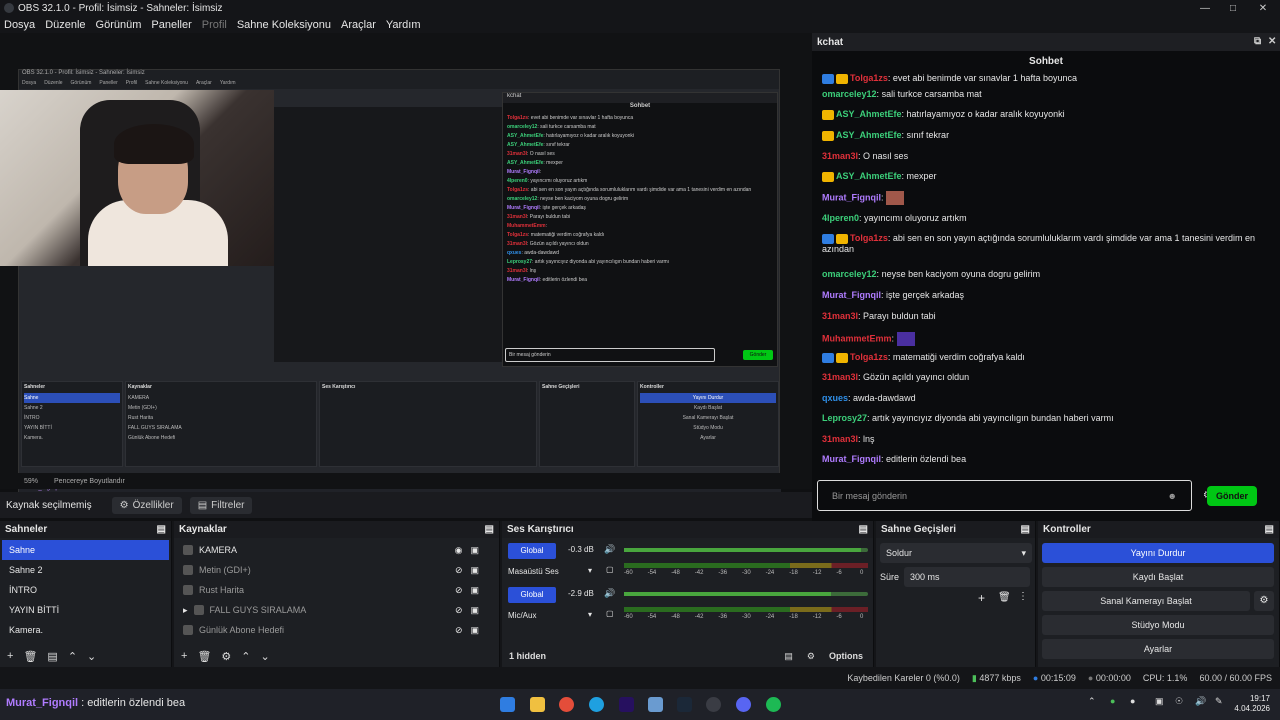 The width and height of the screenshot is (1280, 720). I want to click on scene-item: Sahne 2, so click(85, 570).